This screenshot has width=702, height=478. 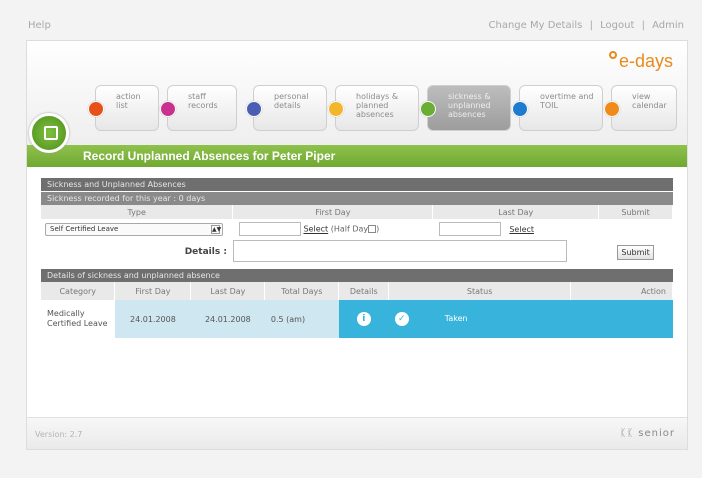 What do you see at coordinates (377, 105) in the screenshot?
I see `nav-label: holidays & planned absences` at bounding box center [377, 105].